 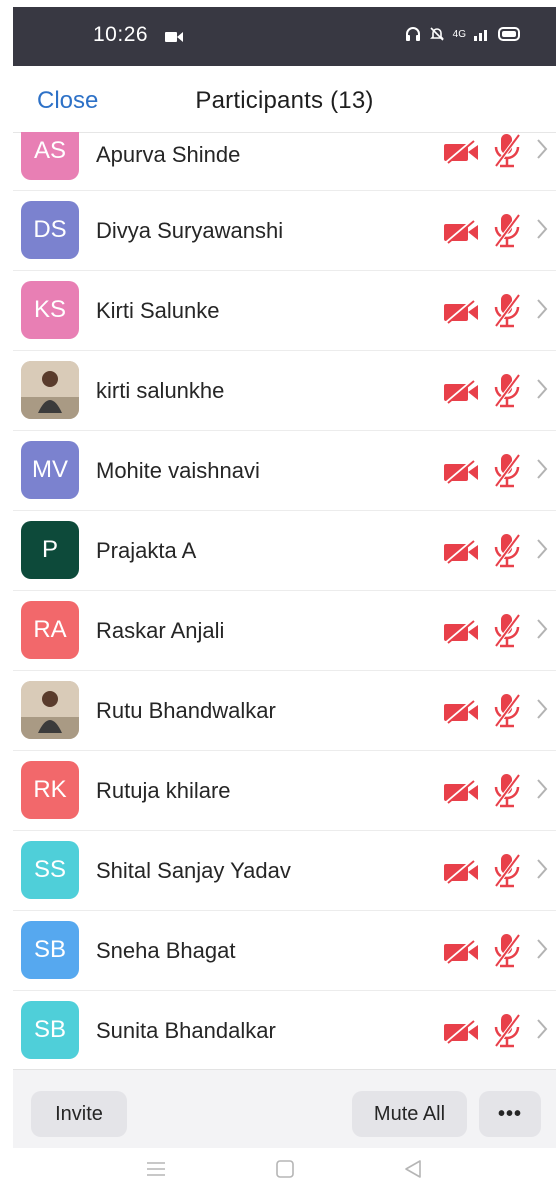 I want to click on participant-name: Divya Suryawanshi, so click(x=190, y=230).